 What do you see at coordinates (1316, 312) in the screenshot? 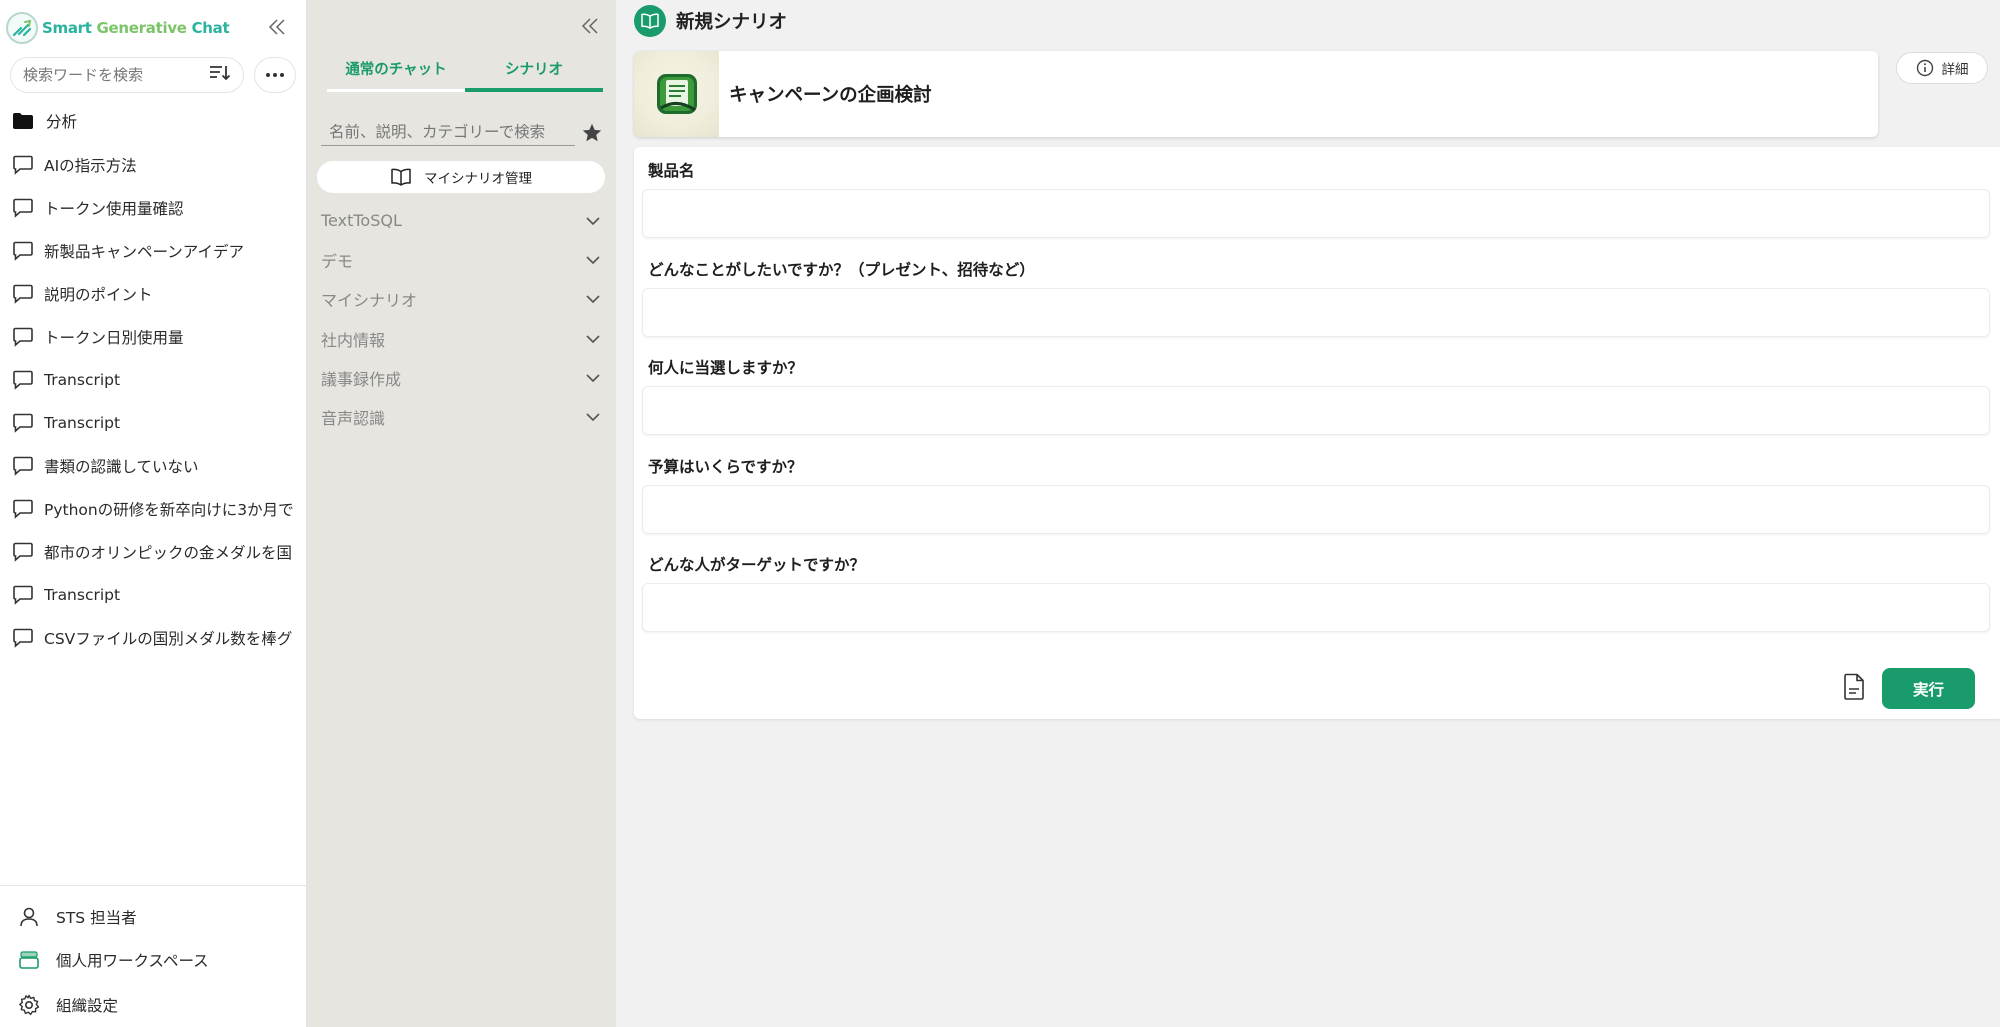
I see `goal-input` at bounding box center [1316, 312].